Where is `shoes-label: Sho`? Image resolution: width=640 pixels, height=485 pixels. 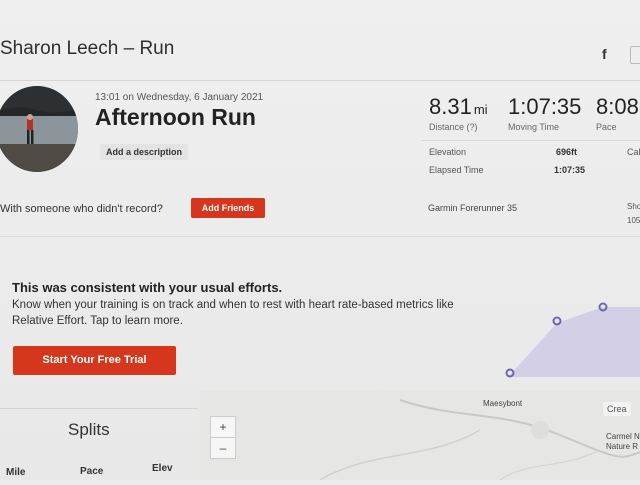
shoes-label: Sho is located at coordinates (633, 206).